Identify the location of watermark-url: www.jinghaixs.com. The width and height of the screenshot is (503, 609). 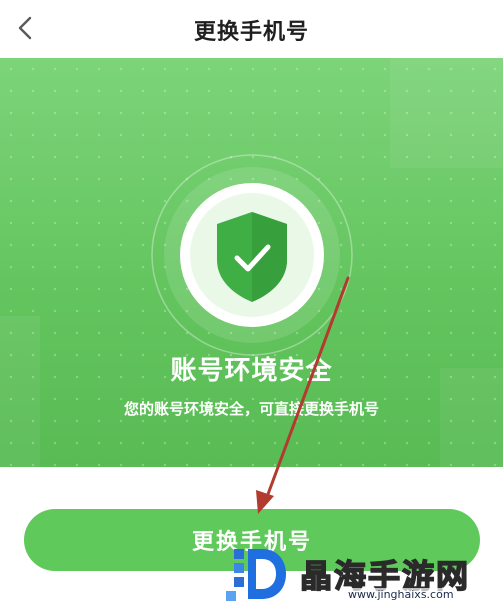
(401, 594).